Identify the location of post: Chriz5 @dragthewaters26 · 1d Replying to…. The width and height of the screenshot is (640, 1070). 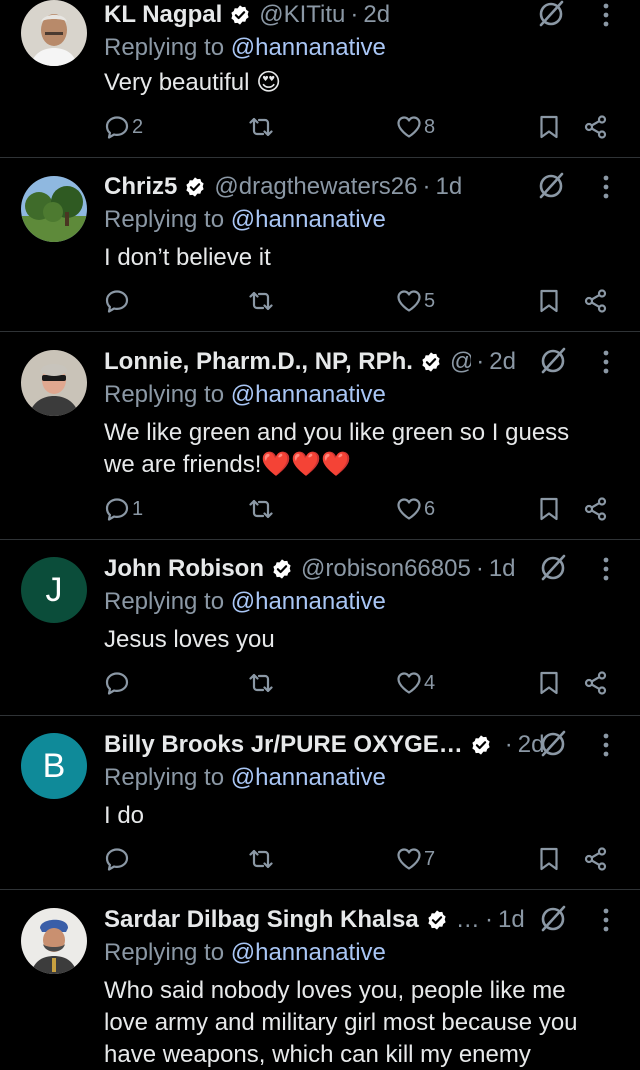
(320, 252).